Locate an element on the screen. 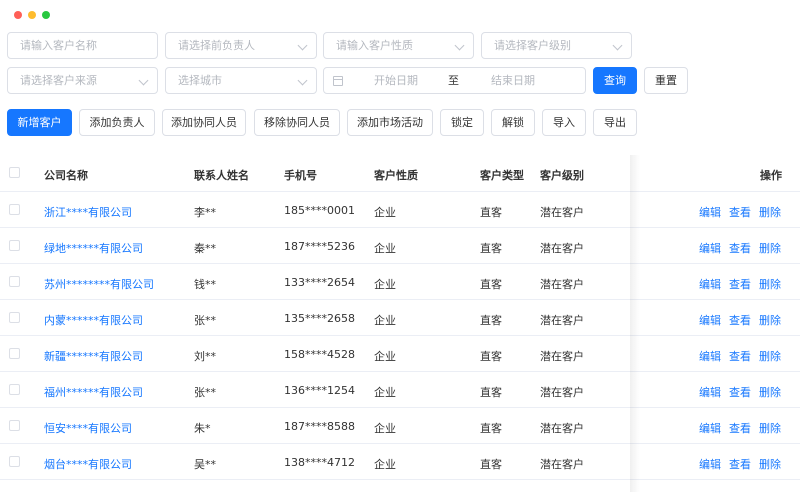 The image size is (800, 492). lock-button: 锁定 is located at coordinates (462, 122).